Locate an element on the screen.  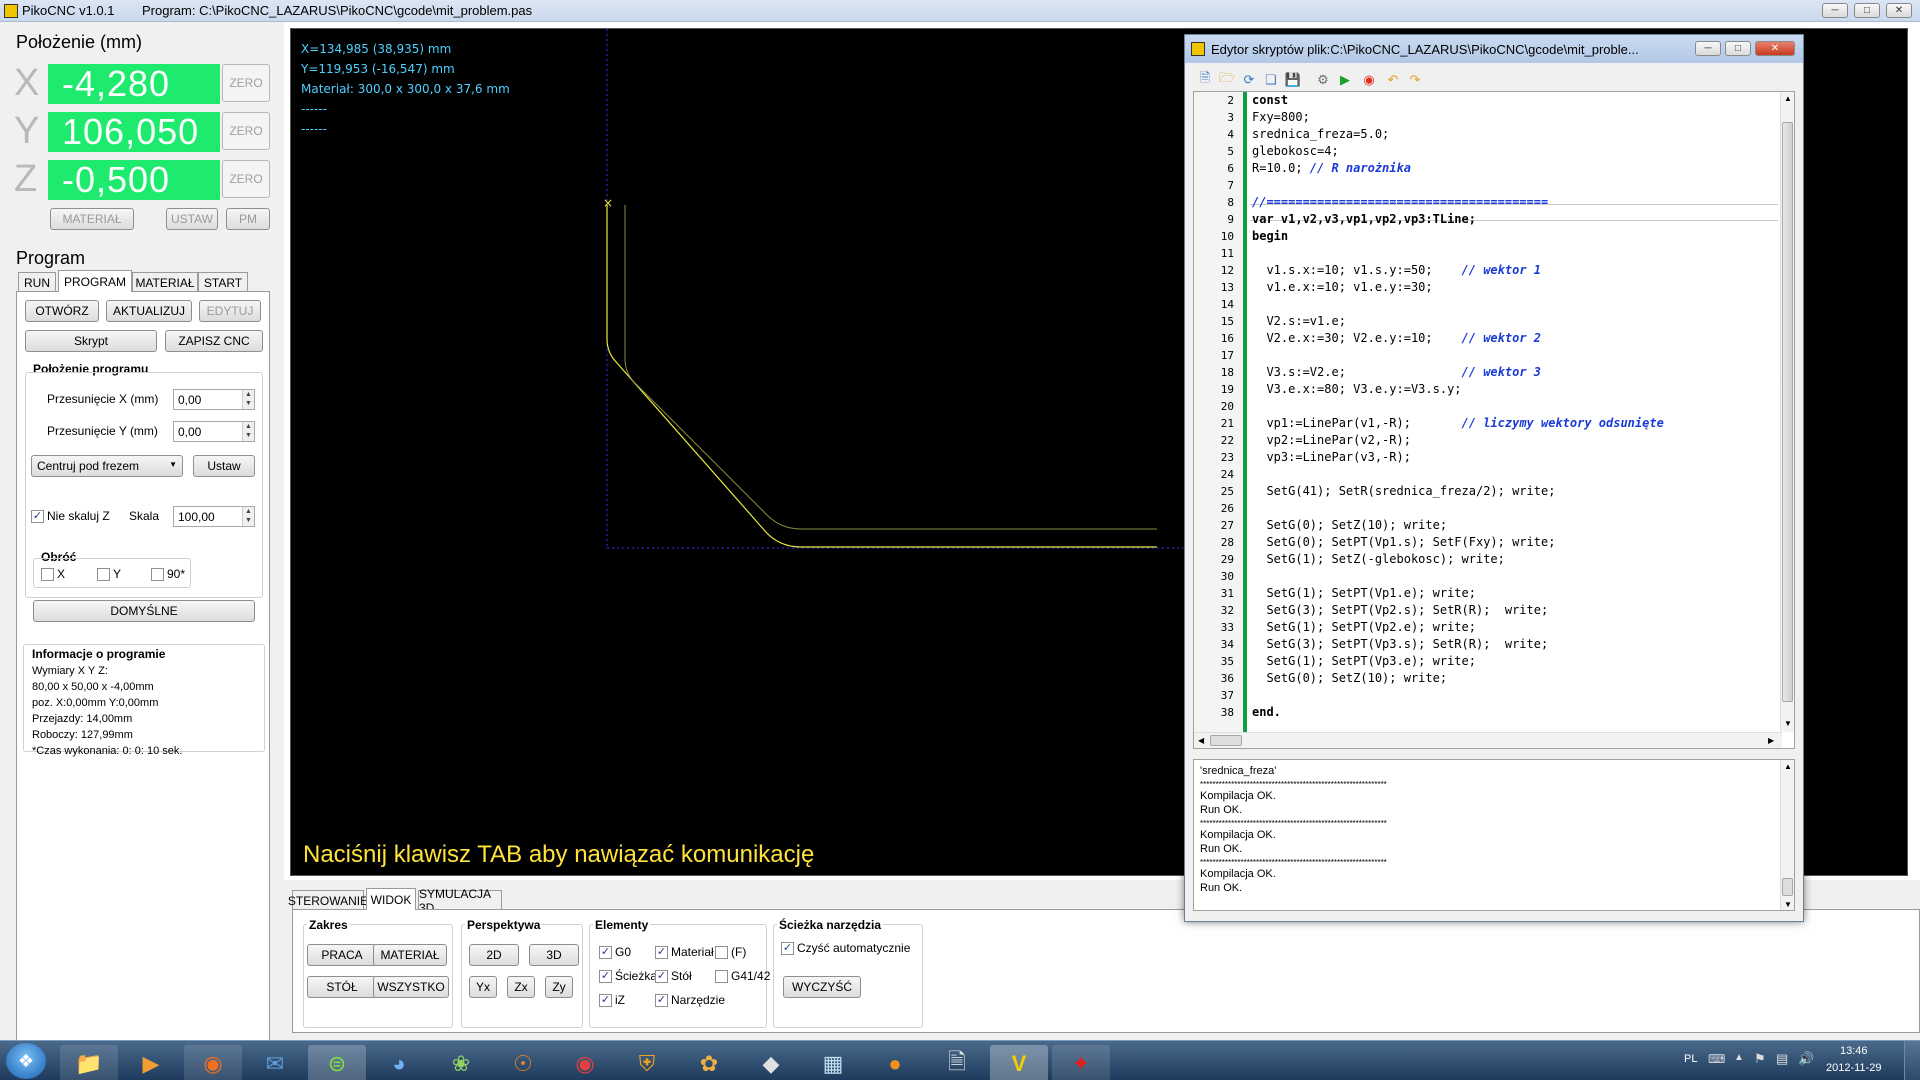
pikocnc-active-taskbar-icon: V is located at coordinates (1019, 1062).